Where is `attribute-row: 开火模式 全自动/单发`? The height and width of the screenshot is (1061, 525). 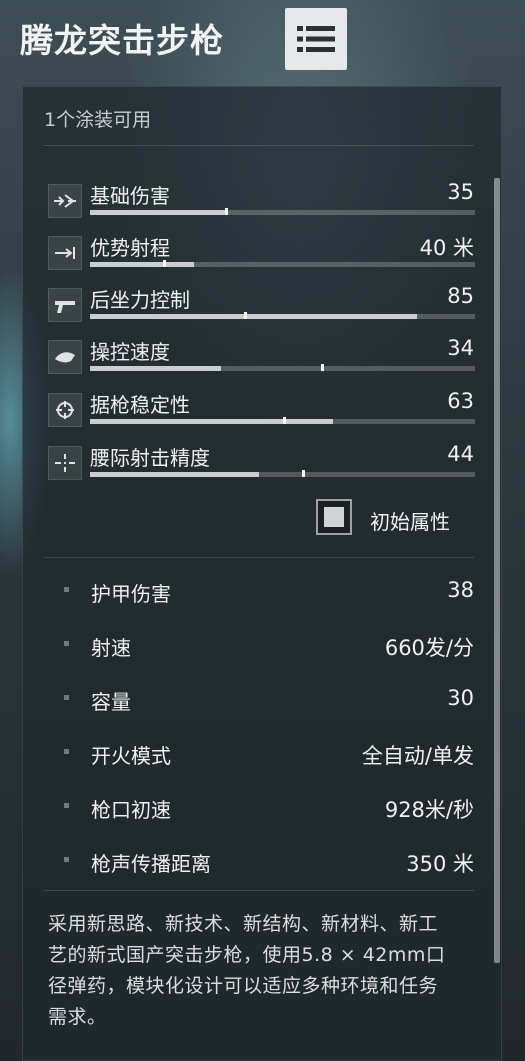
attribute-row: 开火模式 全自动/单发 is located at coordinates (267, 754).